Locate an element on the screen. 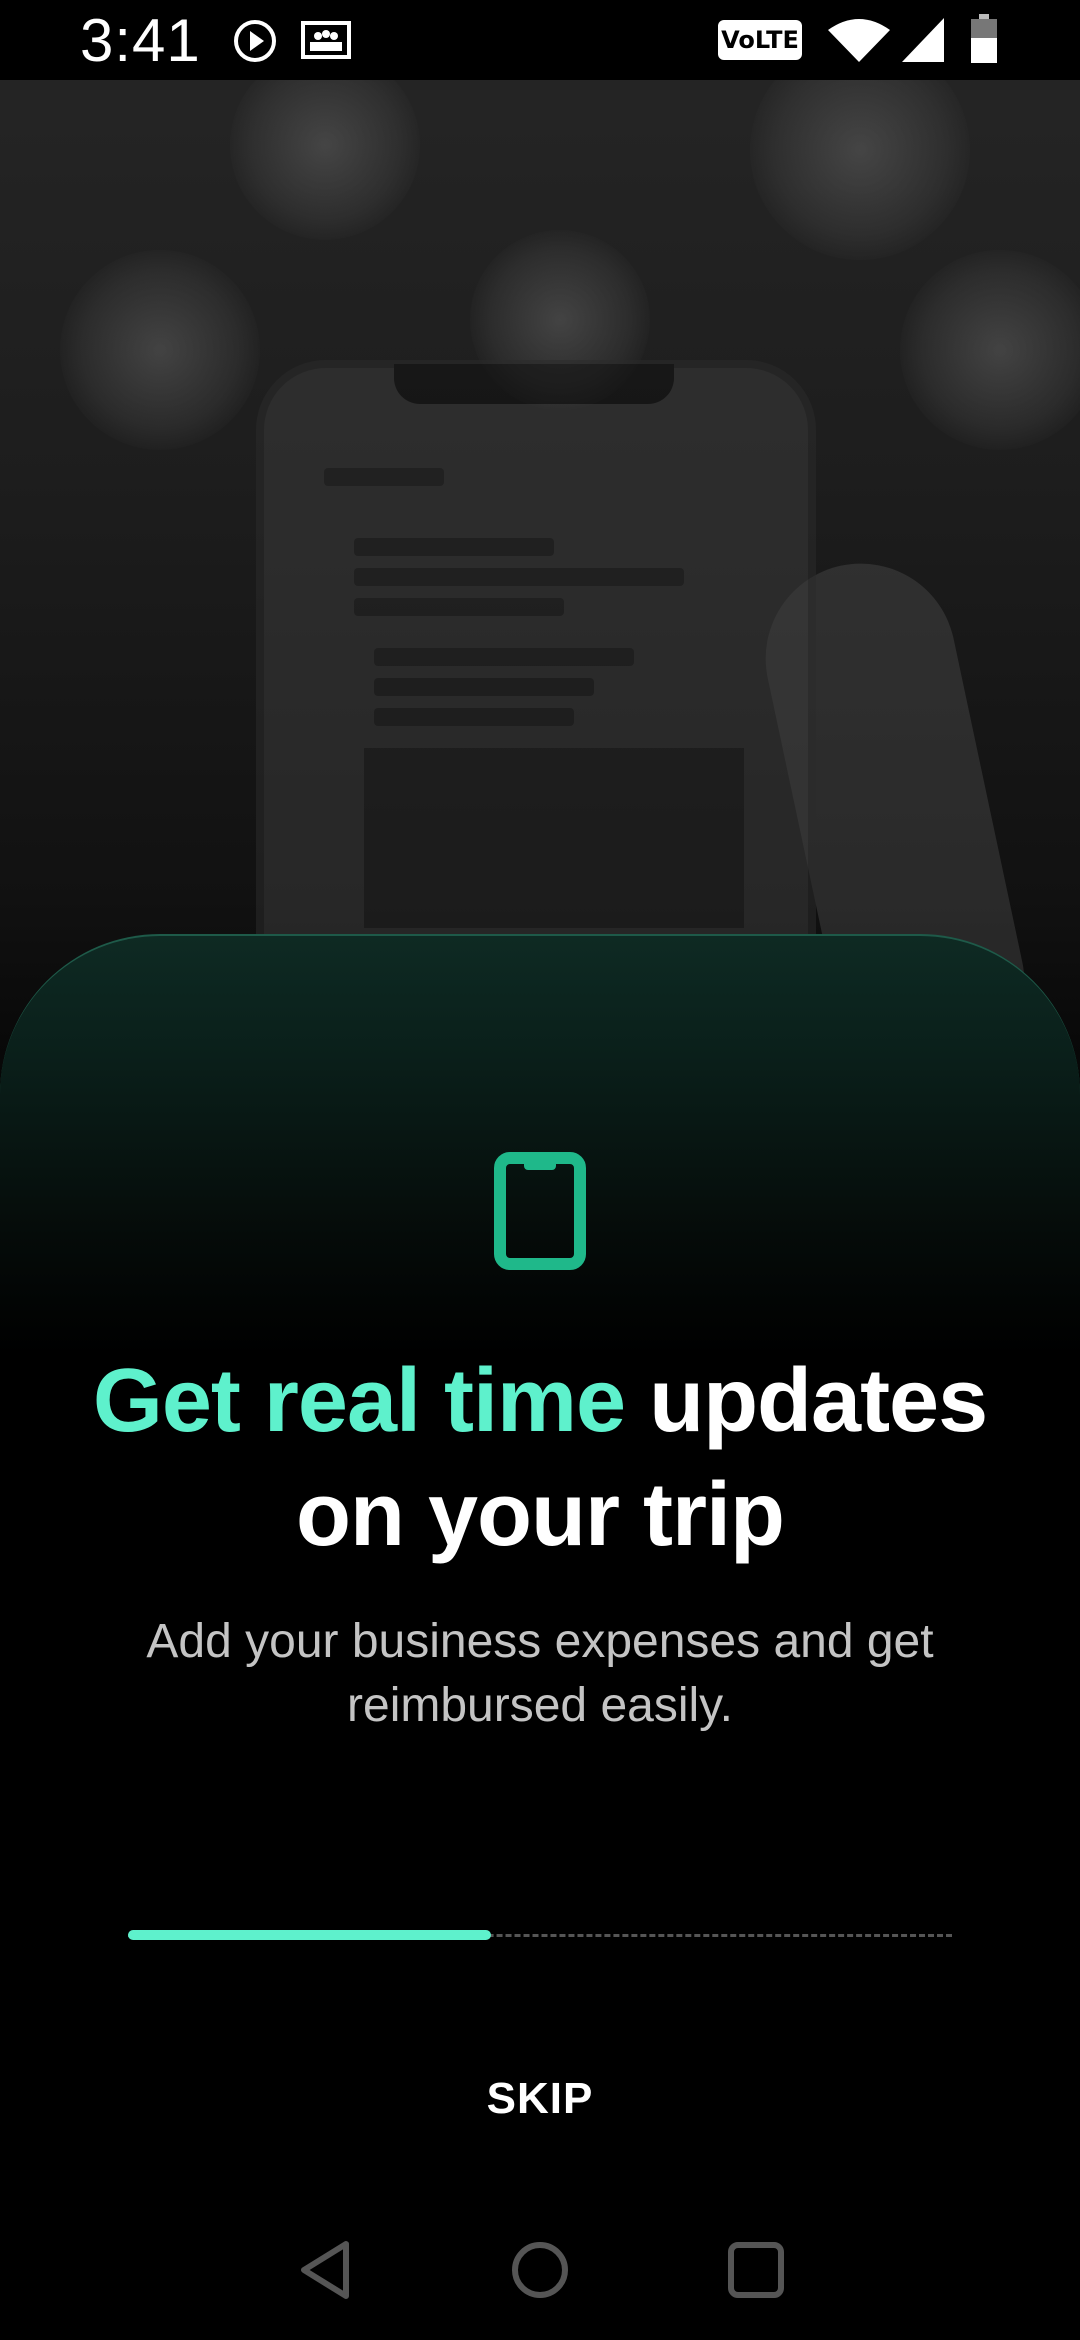  skip-button: SKIP is located at coordinates (540, 2099).